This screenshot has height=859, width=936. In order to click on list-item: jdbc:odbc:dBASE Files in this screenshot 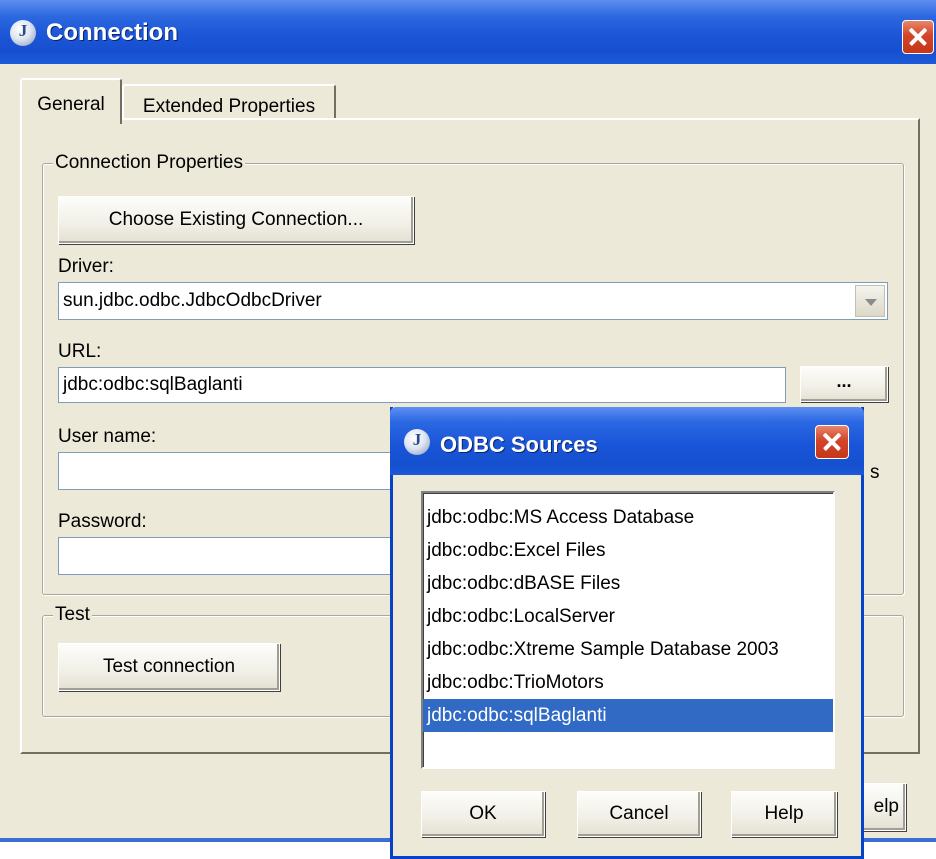, I will do `click(628, 583)`.